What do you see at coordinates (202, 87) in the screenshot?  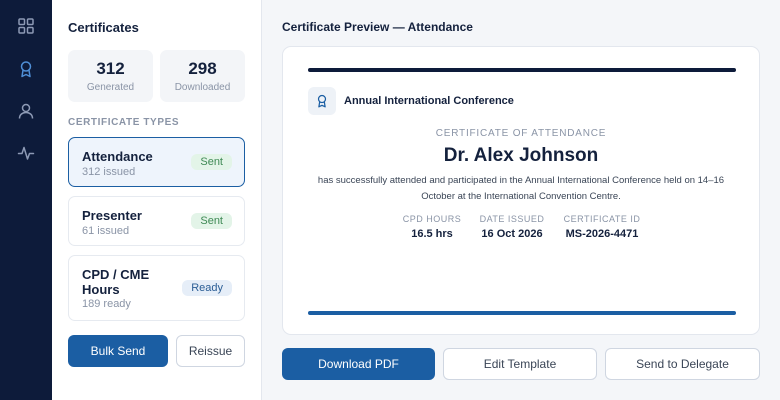 I see `stat-label: Downloaded` at bounding box center [202, 87].